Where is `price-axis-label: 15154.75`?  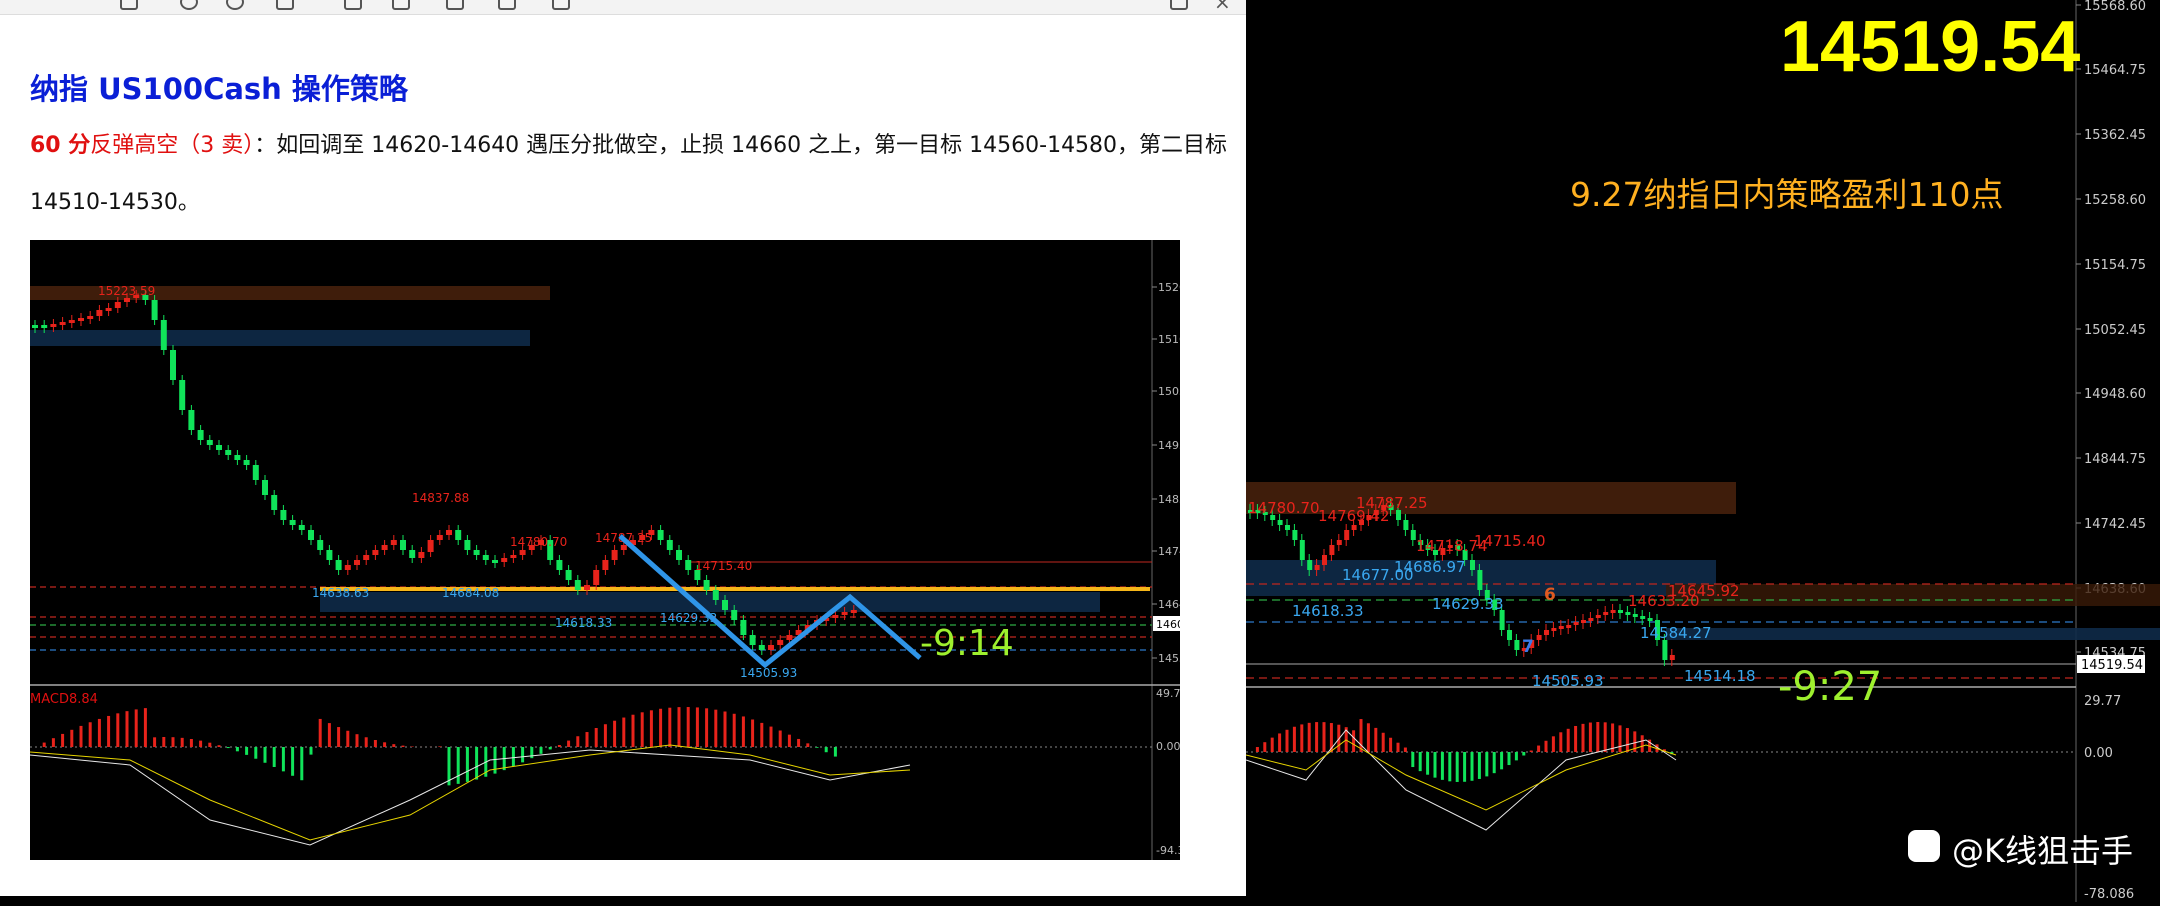
price-axis-label: 15154.75 is located at coordinates (2115, 265).